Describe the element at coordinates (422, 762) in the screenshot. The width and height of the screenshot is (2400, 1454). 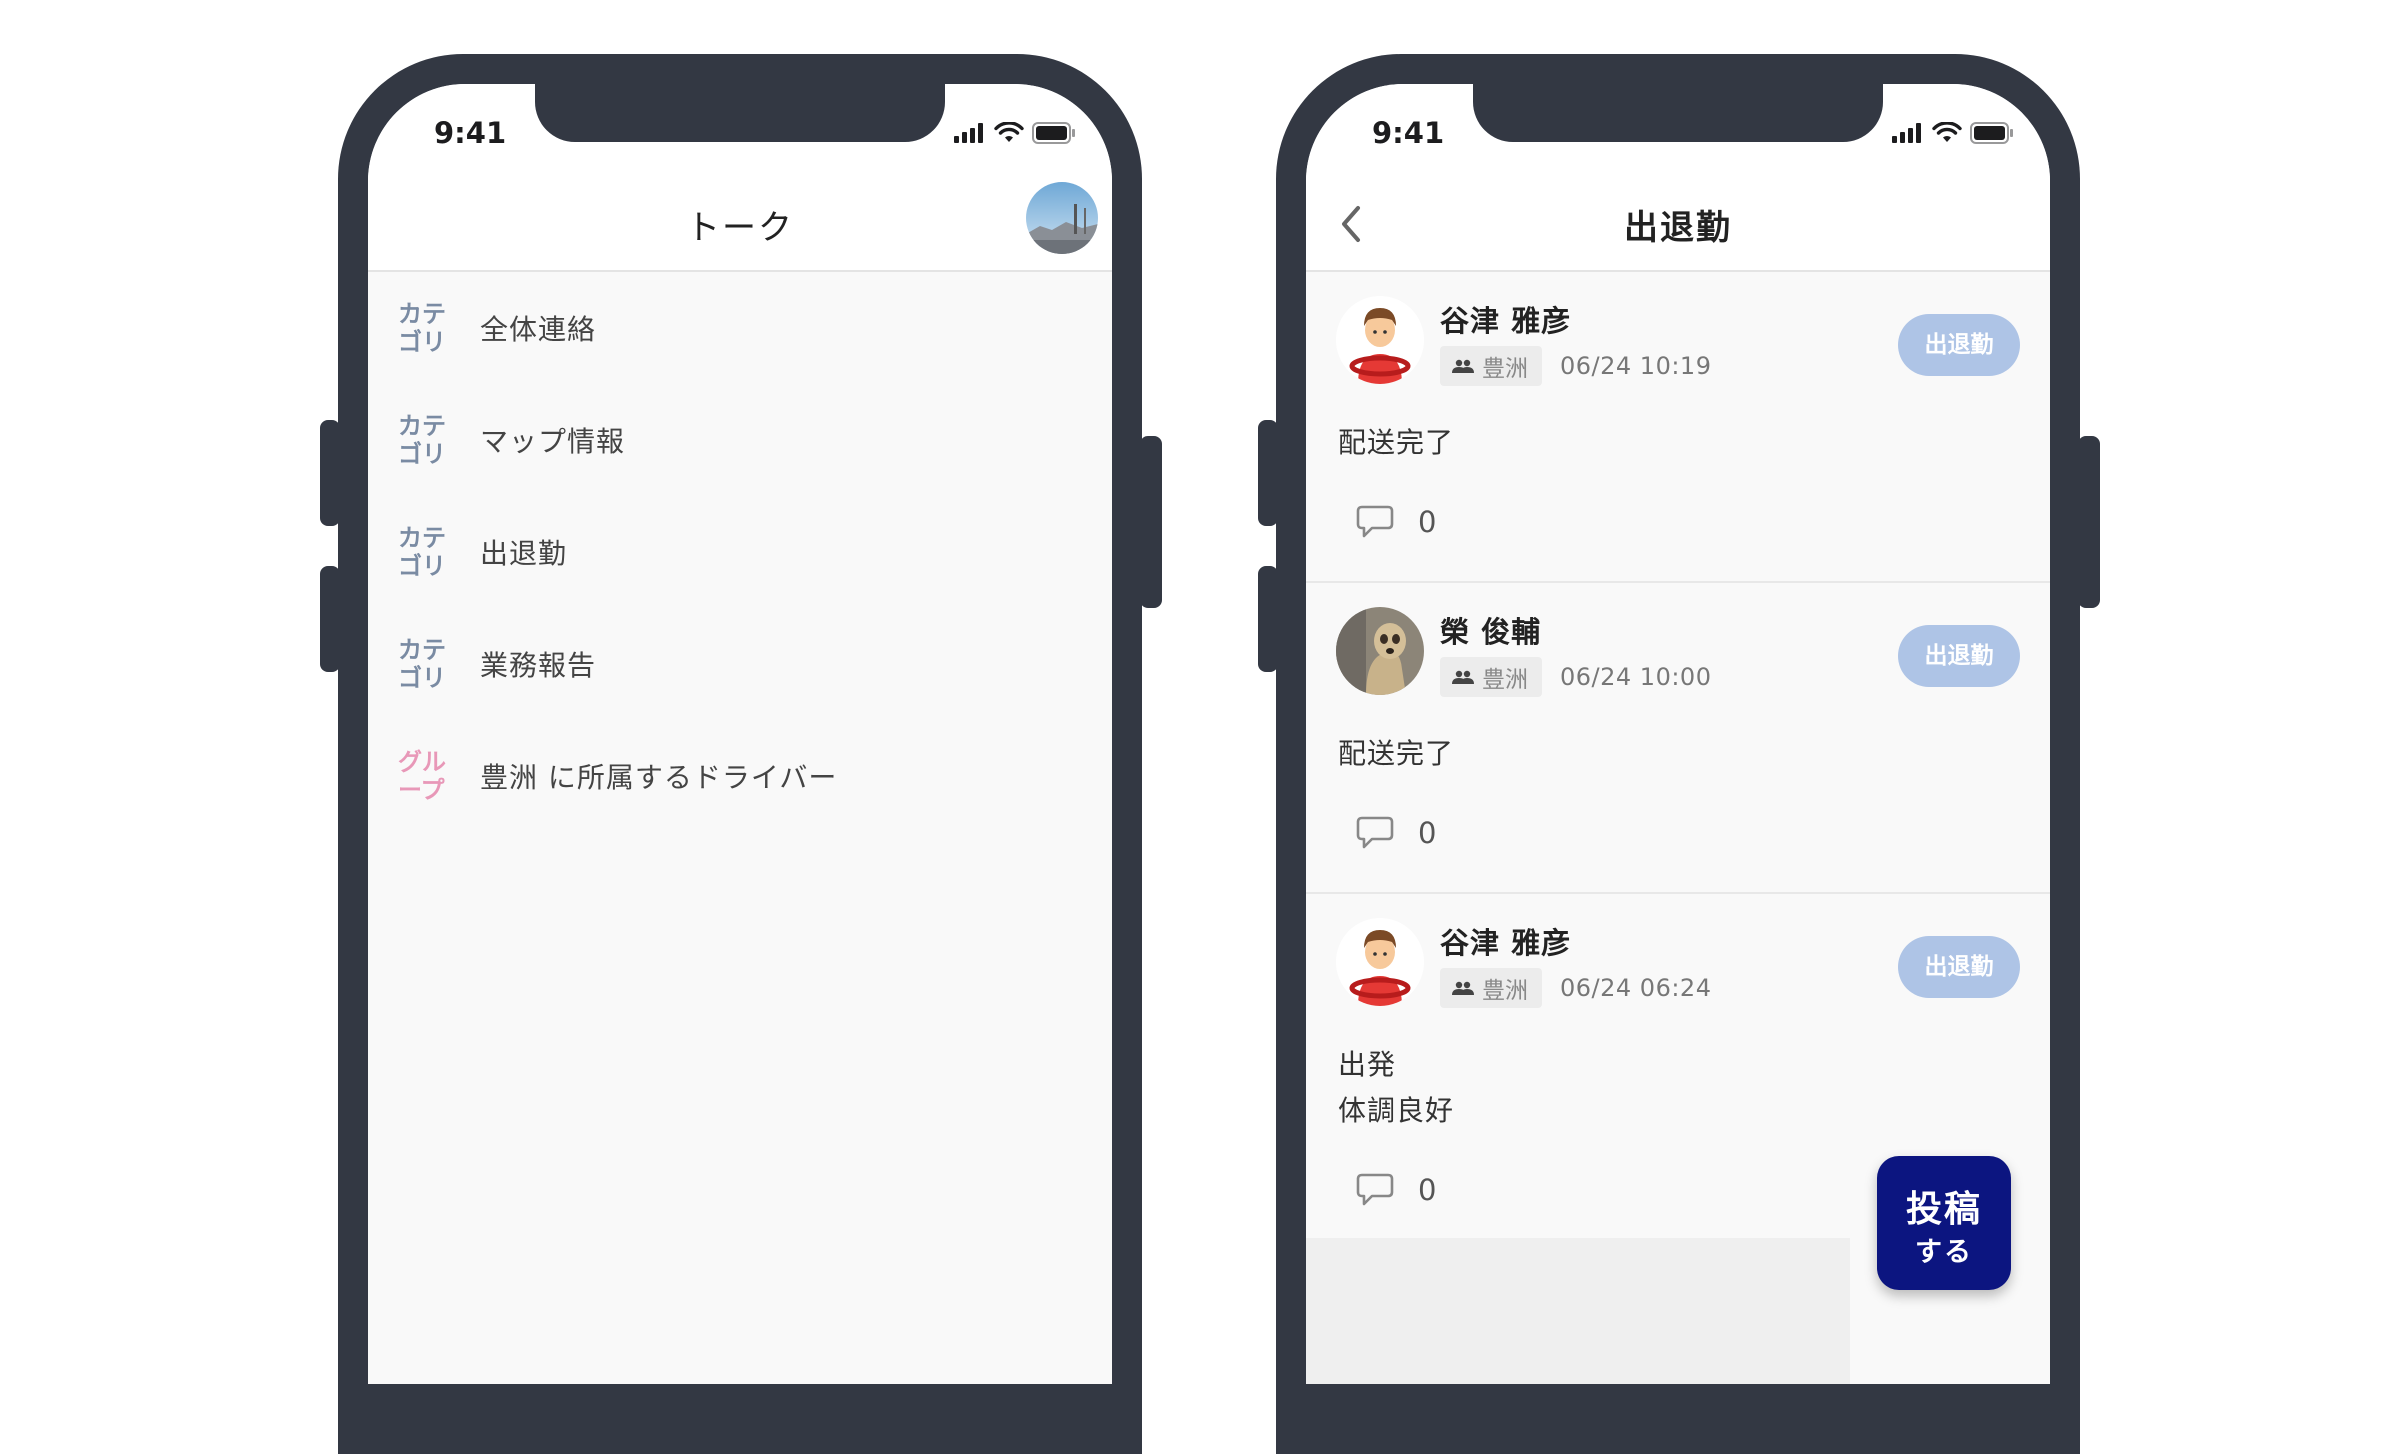
I see `group-badge-text: グル` at that location.